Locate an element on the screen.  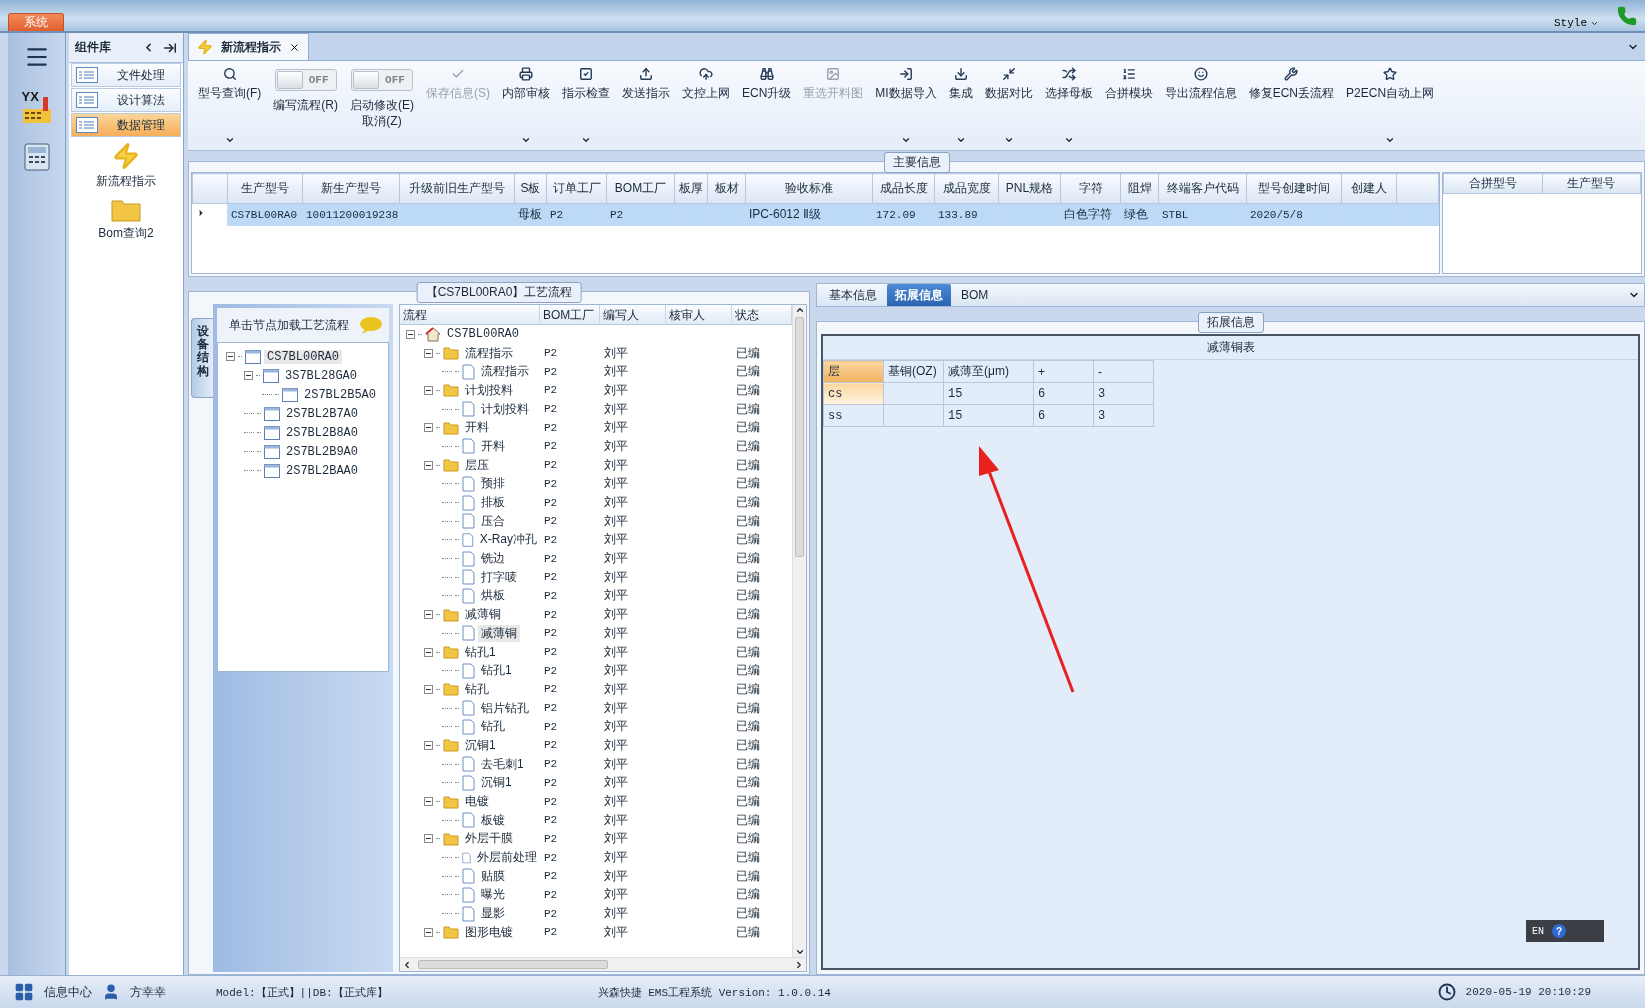
toolbar-button: 发送指示 is located at coordinates (646, 105).